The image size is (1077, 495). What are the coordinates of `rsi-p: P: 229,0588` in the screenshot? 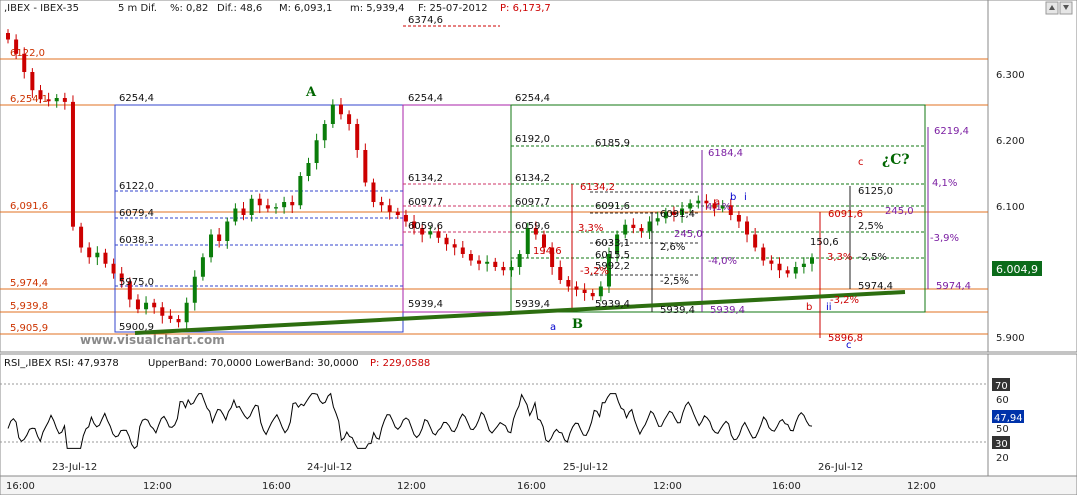 It's located at (400, 363).